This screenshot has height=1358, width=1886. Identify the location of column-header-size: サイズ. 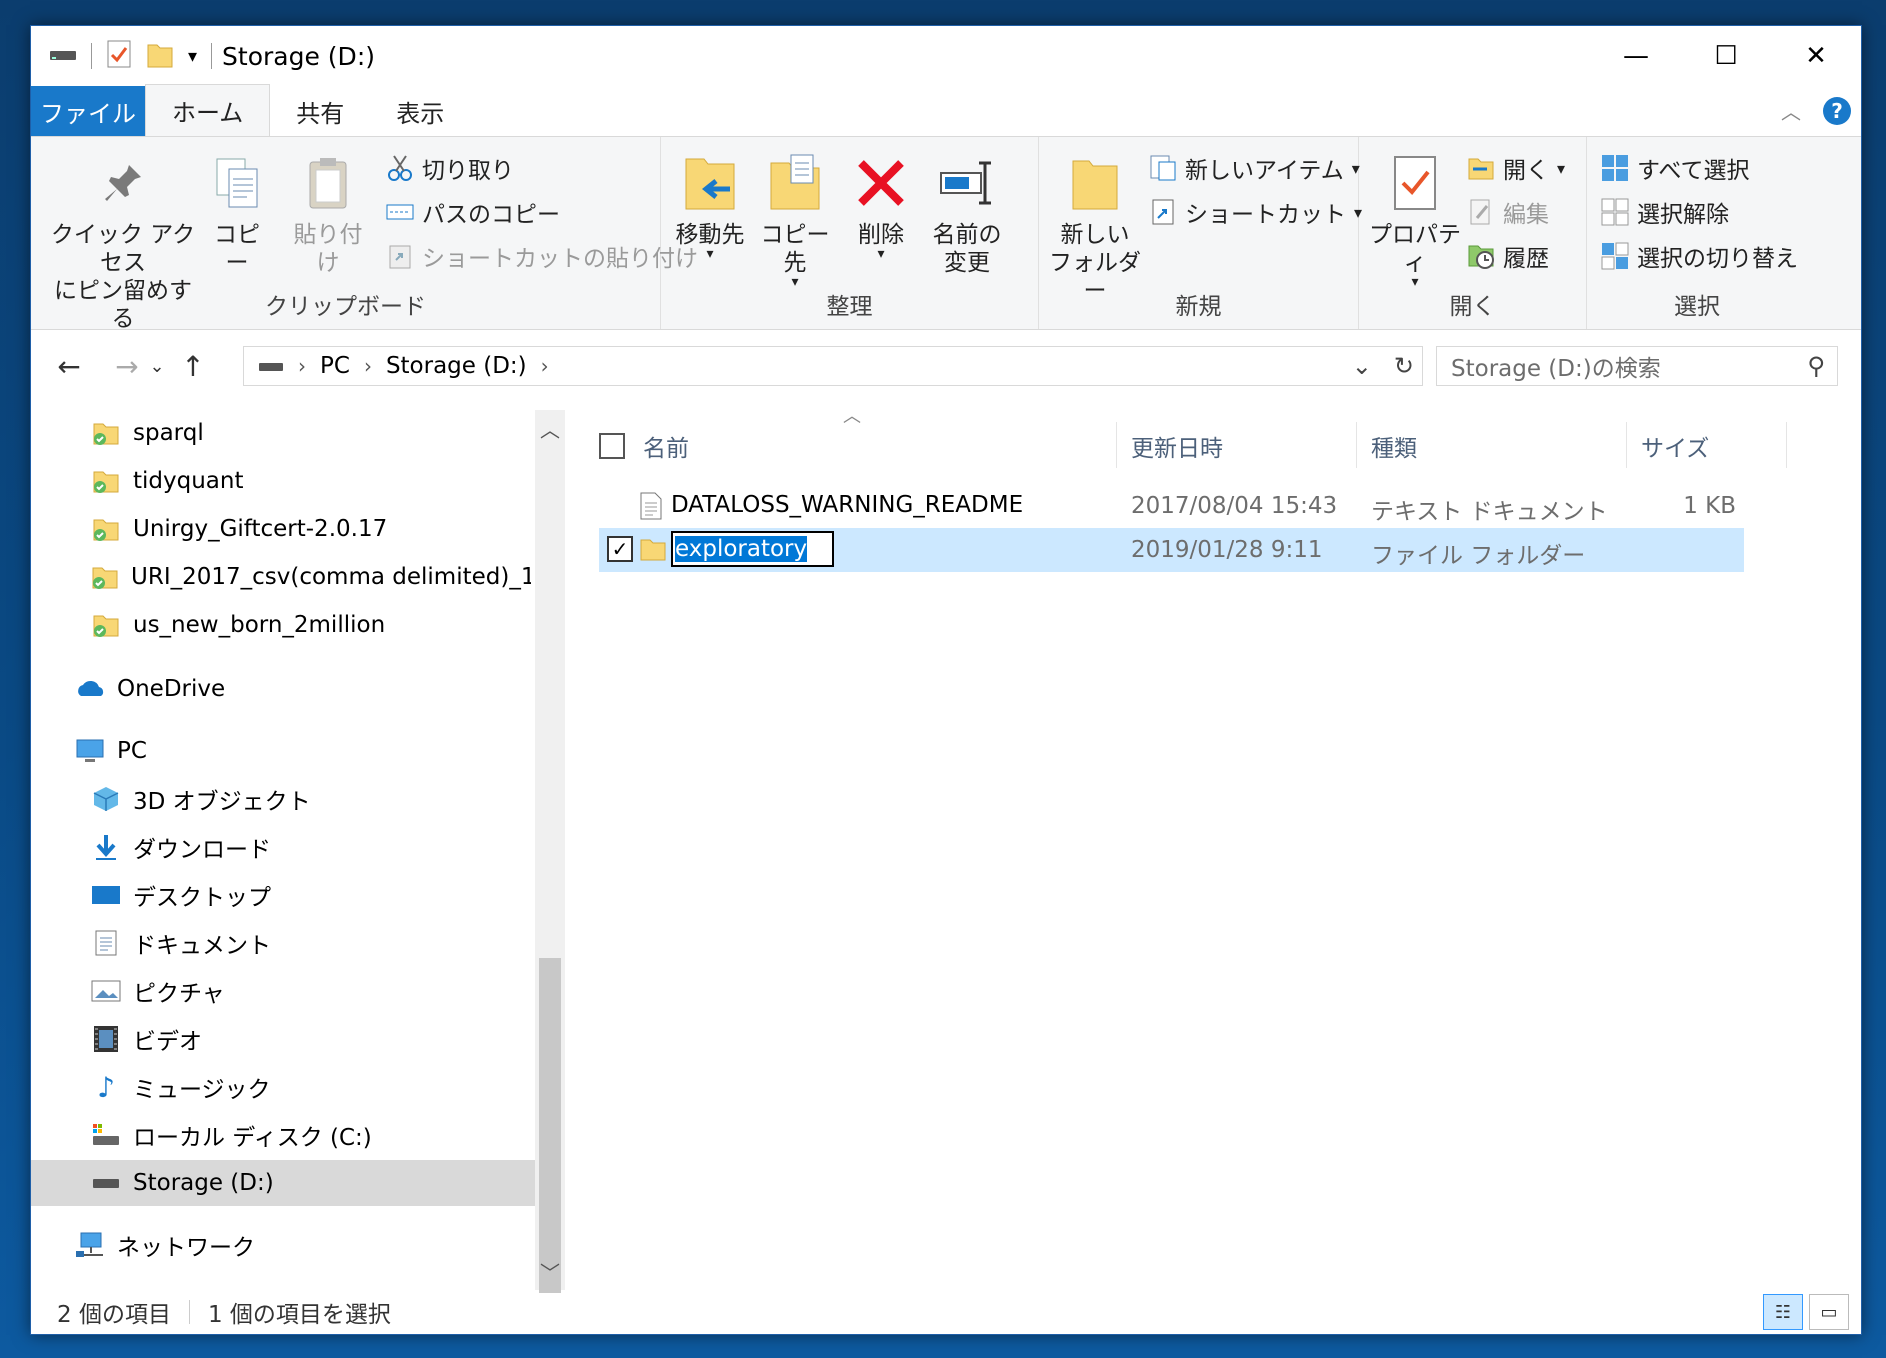
(1675, 446).